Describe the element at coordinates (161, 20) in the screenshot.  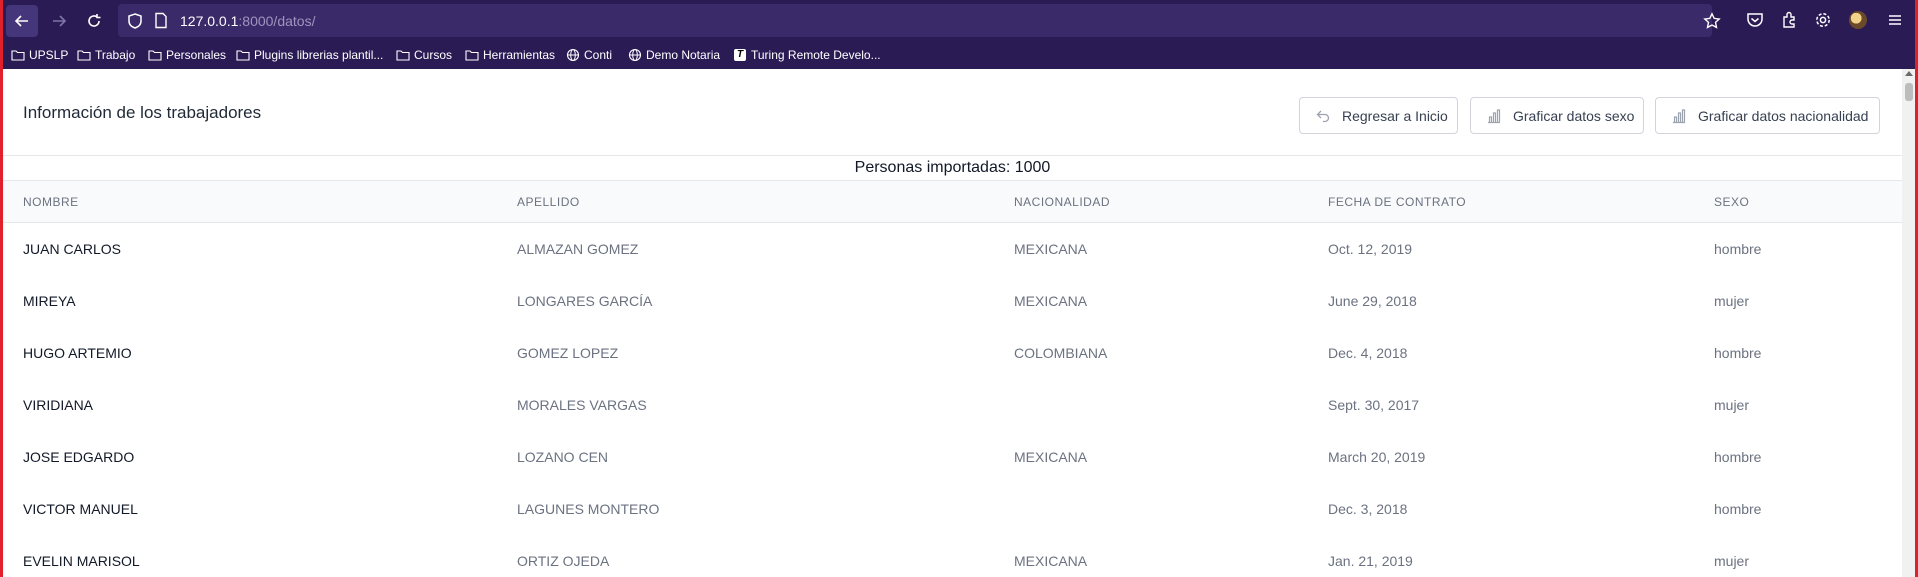
I see `page-icon` at that location.